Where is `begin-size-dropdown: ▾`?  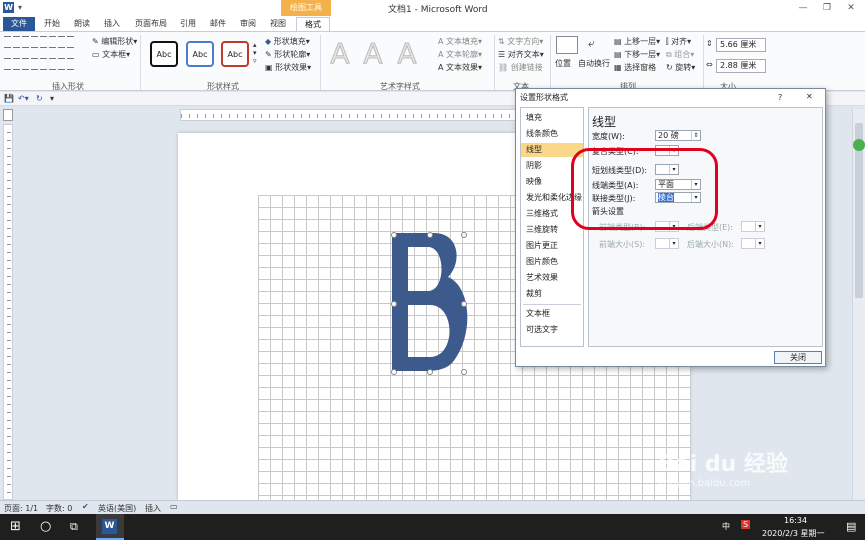 begin-size-dropdown: ▾ is located at coordinates (667, 243).